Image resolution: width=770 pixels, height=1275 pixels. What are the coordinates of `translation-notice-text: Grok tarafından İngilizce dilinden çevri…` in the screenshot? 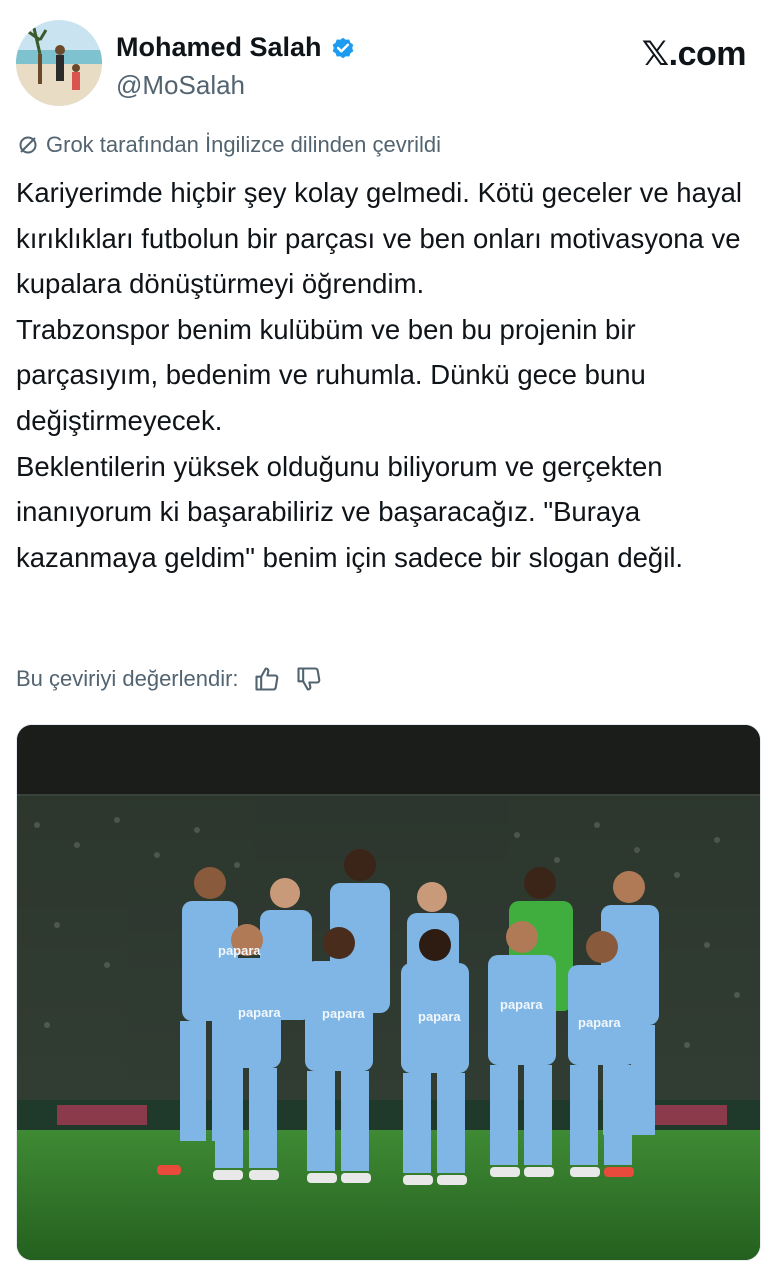 It's located at (243, 144).